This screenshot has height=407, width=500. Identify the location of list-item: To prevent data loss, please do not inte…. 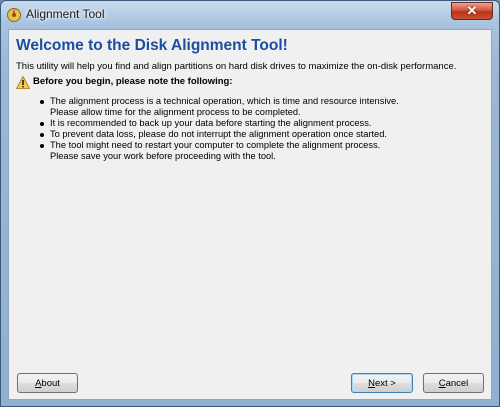
(259, 134).